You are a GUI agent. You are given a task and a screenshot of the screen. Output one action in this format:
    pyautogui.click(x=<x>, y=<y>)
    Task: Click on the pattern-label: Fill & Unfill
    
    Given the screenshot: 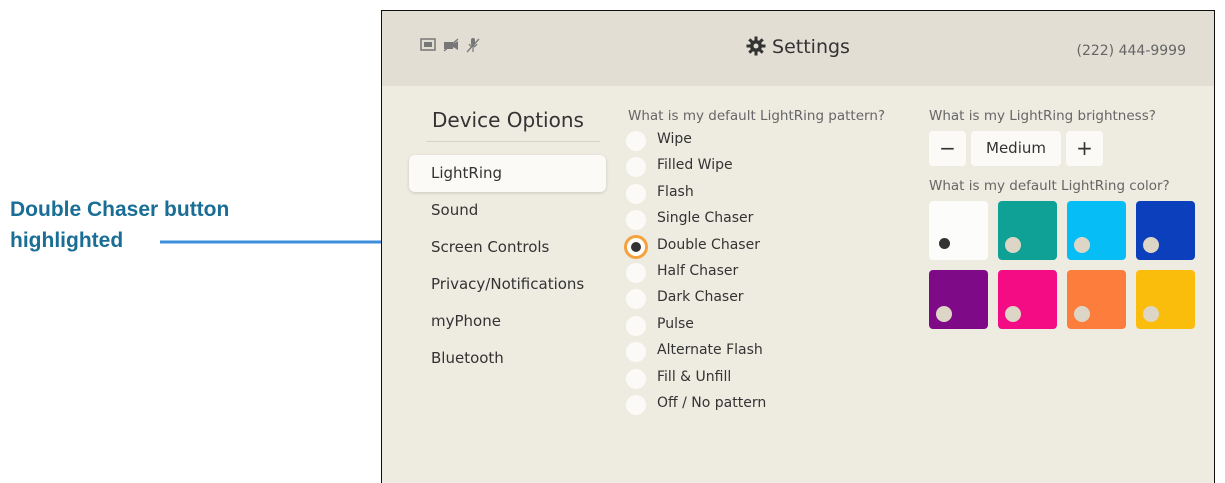 What is the action you would take?
    pyautogui.click(x=694, y=376)
    